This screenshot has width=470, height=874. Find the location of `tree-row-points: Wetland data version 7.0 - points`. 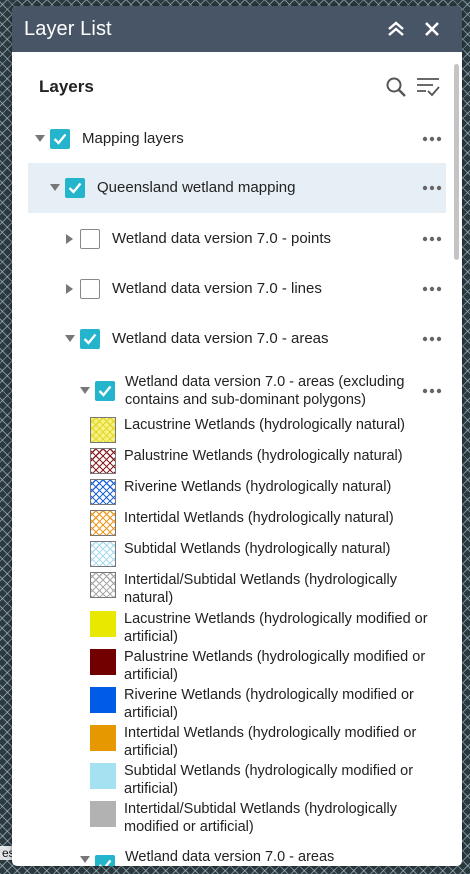

tree-row-points: Wetland data version 7.0 - points is located at coordinates (237, 239).